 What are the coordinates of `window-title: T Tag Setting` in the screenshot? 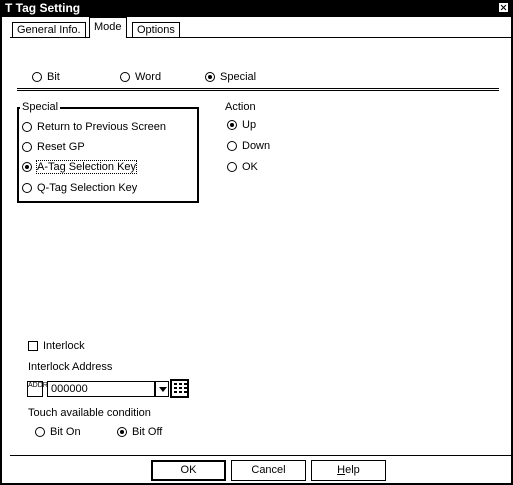 It's located at (43, 8).